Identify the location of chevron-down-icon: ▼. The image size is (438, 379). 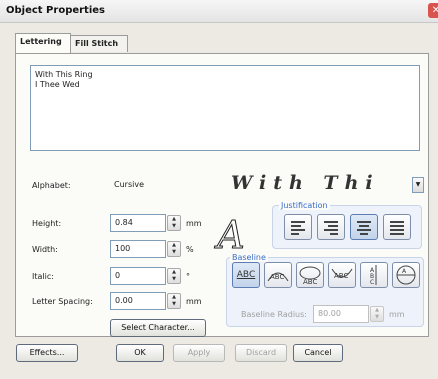
(418, 185).